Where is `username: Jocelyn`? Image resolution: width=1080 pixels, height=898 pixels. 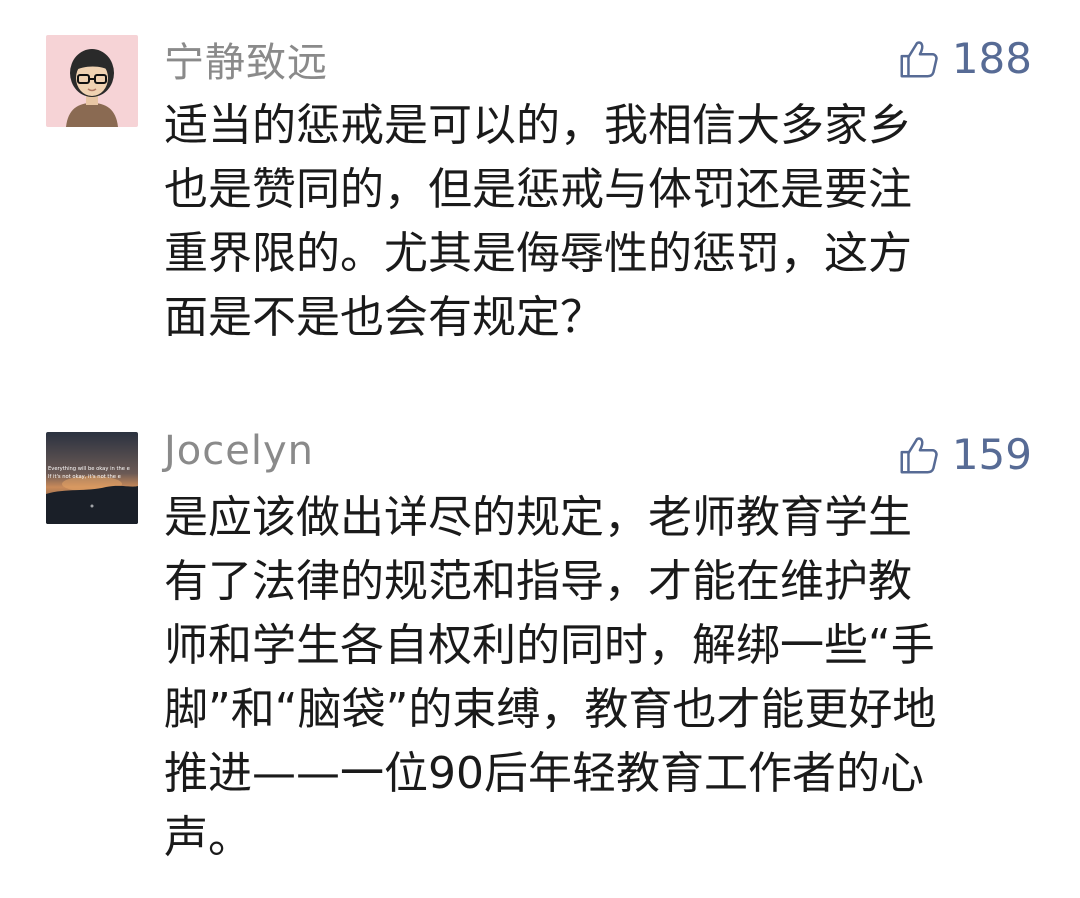
username: Jocelyn is located at coordinates (239, 451).